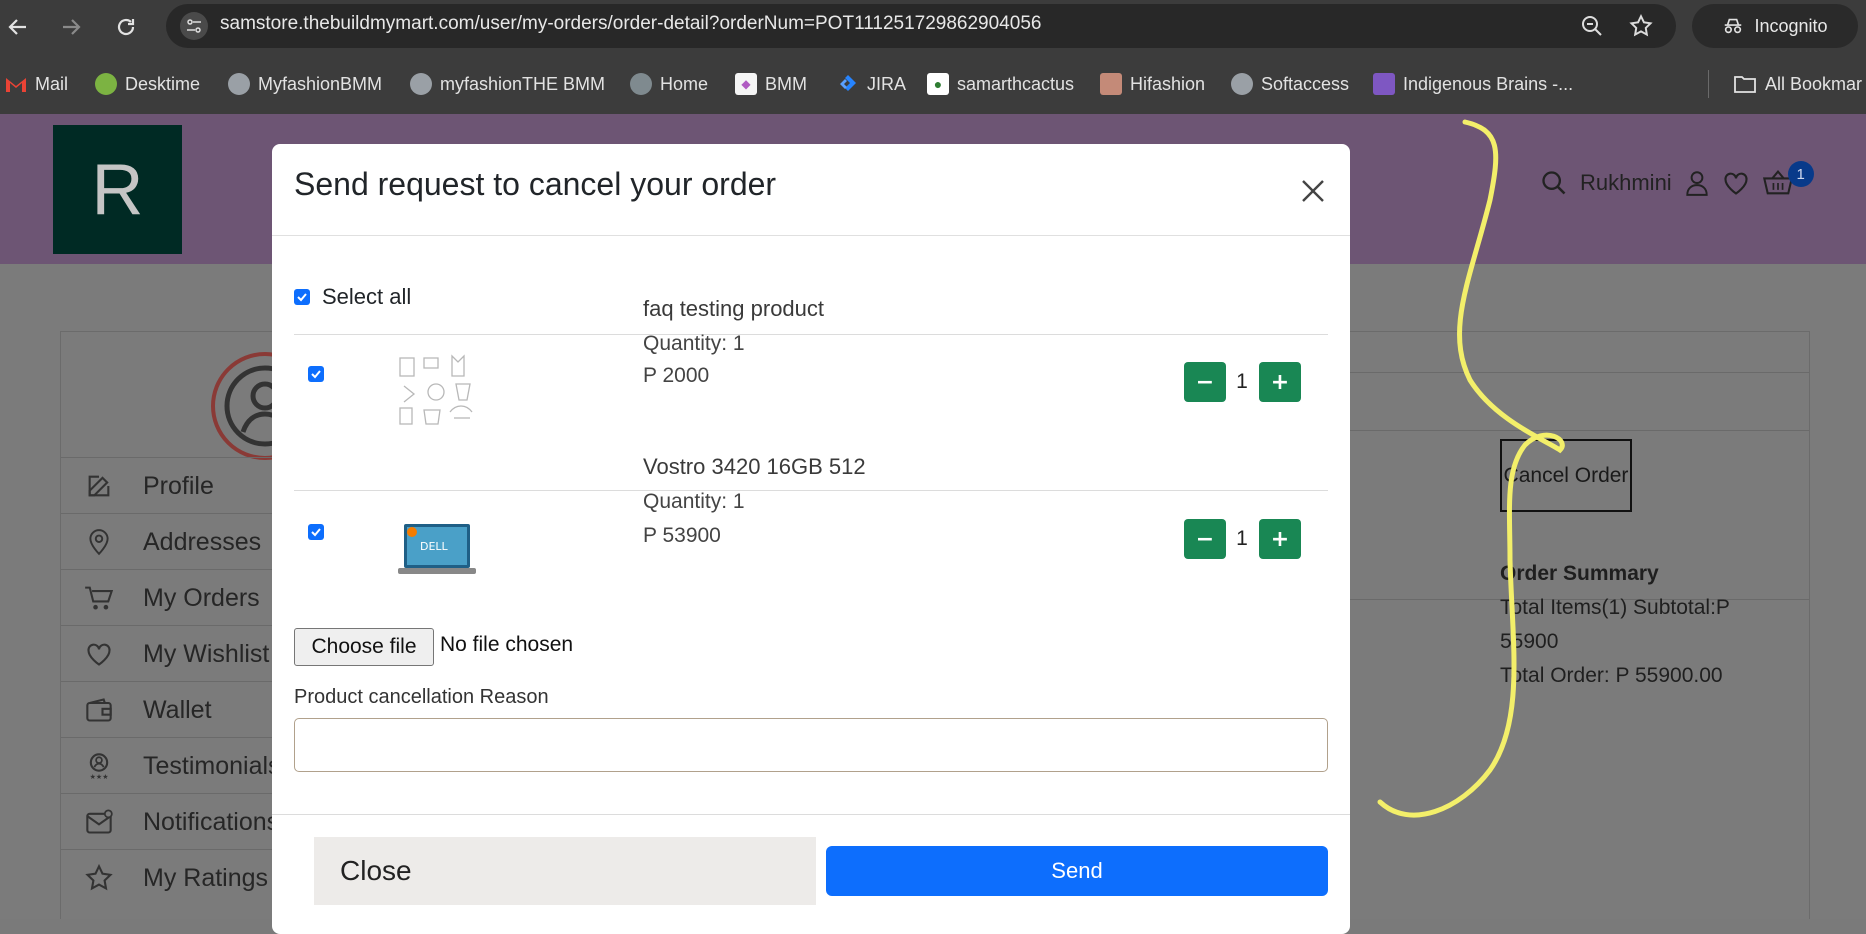 This screenshot has height=934, width=1866. Describe the element at coordinates (1152, 84) in the screenshot. I see `bookmark-hifashion: Hifashion` at that location.